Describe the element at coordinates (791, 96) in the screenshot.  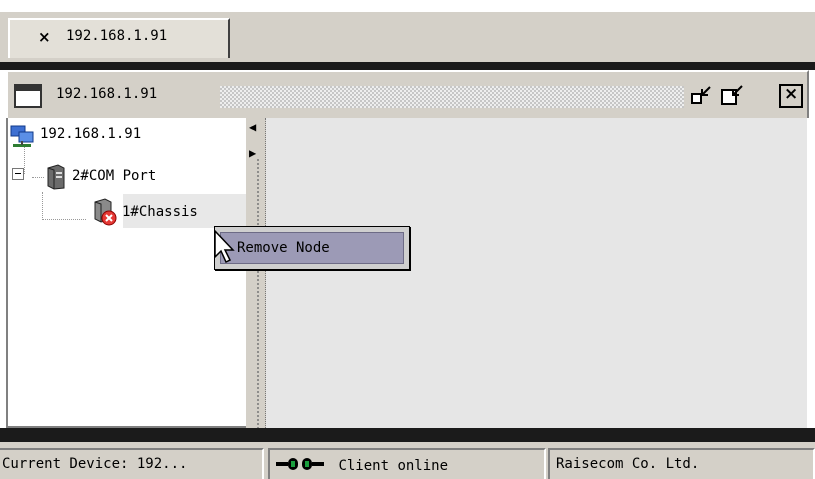
I see `close-icon: ×` at that location.